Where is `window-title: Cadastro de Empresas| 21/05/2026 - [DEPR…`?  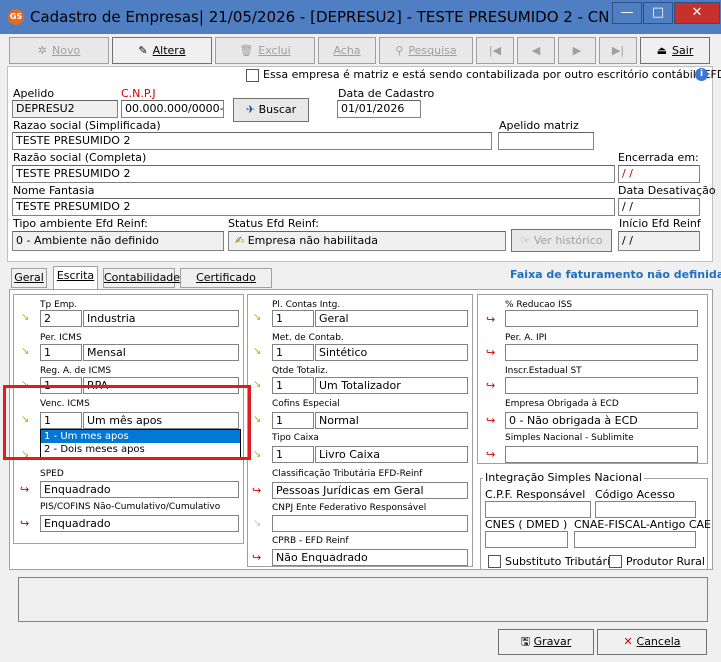 window-title: Cadastro de Empresas| 21/05/2026 - [DEPR… is located at coordinates (320, 17).